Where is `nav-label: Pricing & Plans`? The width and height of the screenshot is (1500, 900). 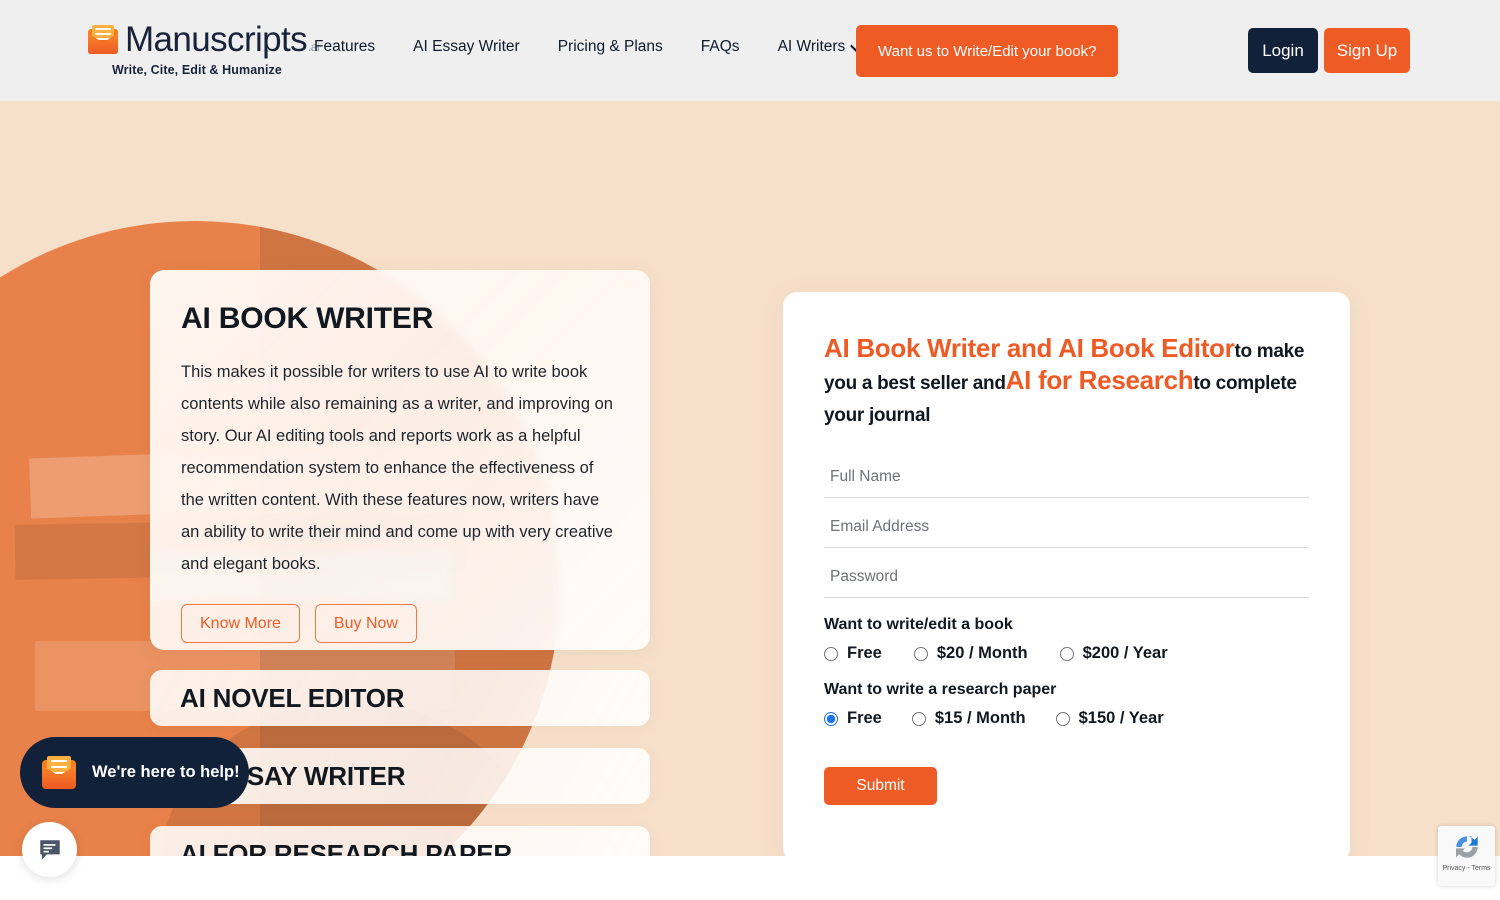 nav-label: Pricing & Plans is located at coordinates (610, 46).